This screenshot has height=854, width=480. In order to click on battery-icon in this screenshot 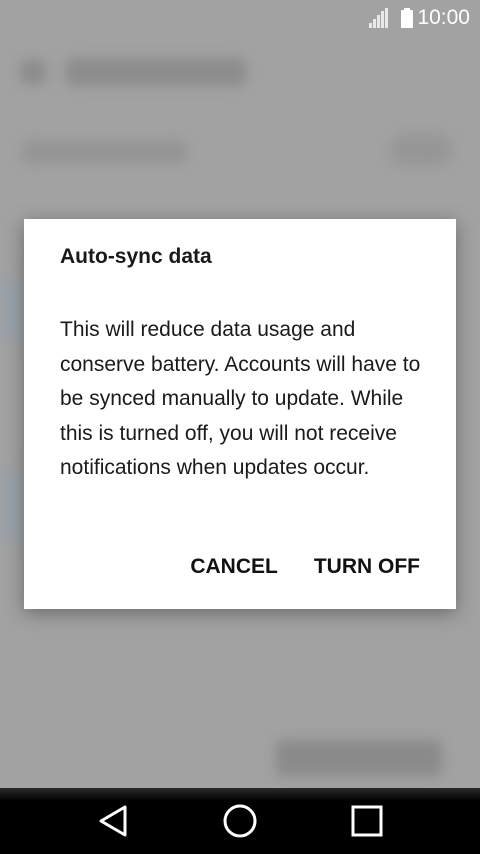, I will do `click(407, 18)`.